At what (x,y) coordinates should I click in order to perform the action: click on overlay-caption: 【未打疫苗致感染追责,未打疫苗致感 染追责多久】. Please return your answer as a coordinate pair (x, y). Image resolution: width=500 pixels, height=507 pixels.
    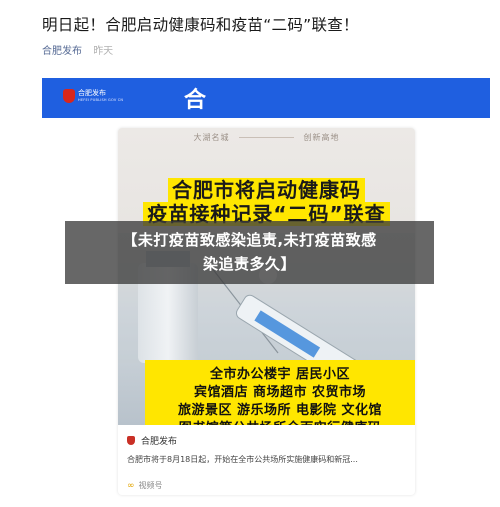
    Looking at the image, I should click on (249, 252).